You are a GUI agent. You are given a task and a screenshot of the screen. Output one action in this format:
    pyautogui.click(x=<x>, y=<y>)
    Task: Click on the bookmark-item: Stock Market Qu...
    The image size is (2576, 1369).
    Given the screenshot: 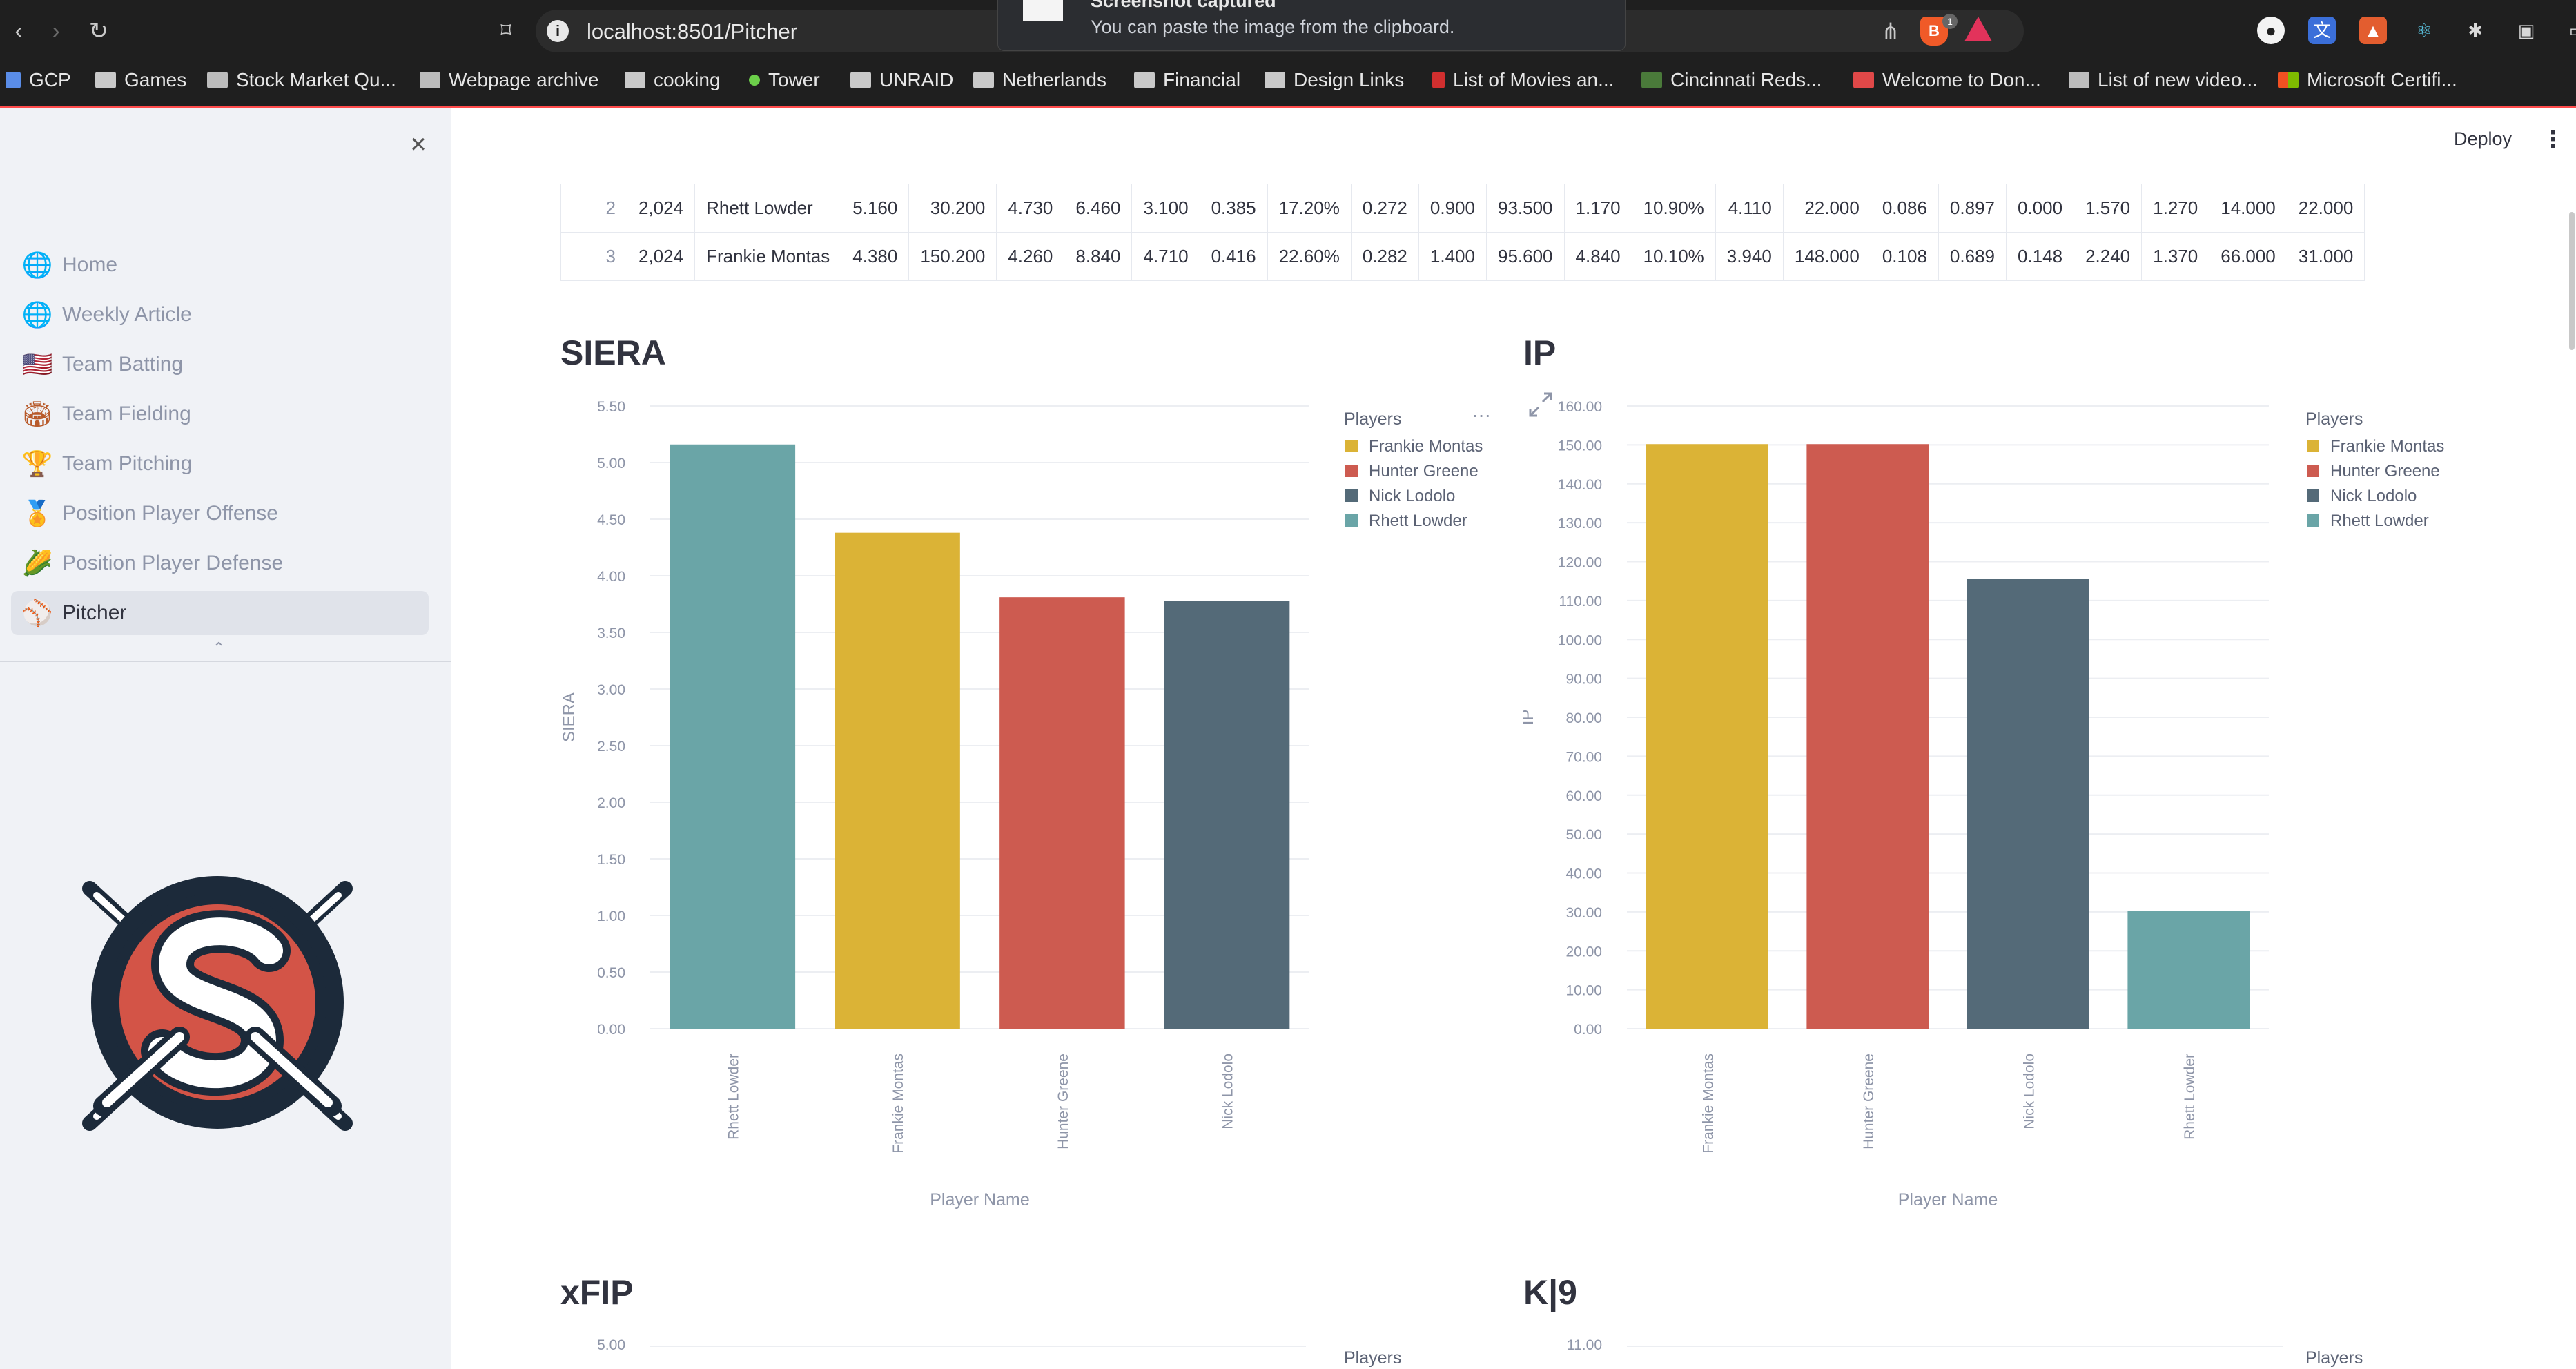 What is the action you would take?
    pyautogui.click(x=301, y=80)
    